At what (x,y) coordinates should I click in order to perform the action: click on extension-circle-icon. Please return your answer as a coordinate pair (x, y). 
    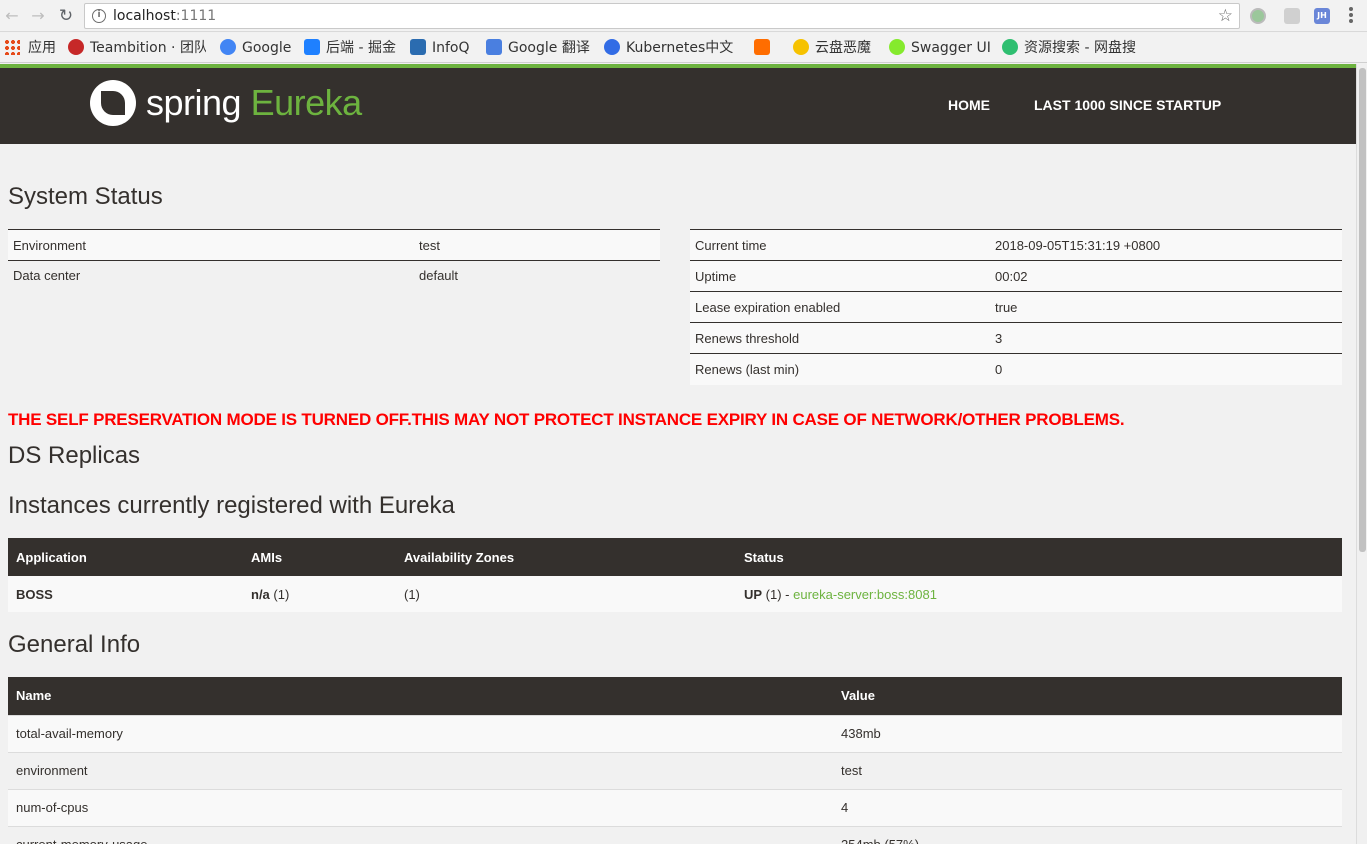
    Looking at the image, I should click on (1258, 16).